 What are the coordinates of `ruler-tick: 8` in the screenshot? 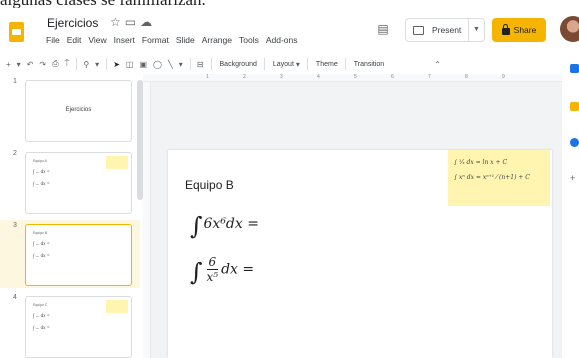 It's located at (466, 77).